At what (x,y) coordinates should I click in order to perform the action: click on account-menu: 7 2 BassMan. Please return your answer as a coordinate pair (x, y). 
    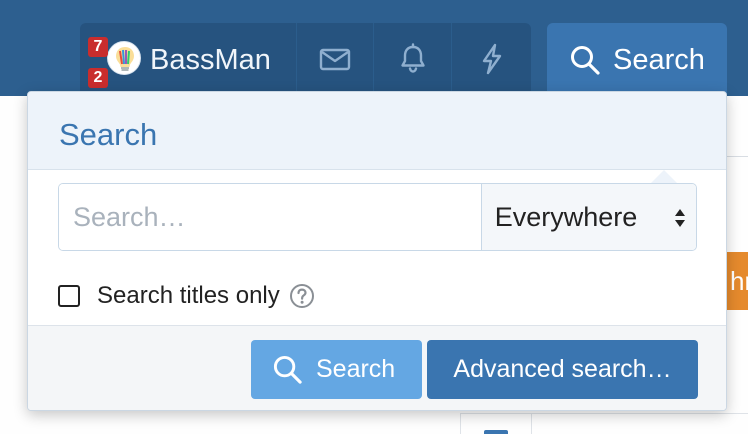
    Looking at the image, I should click on (188, 59).